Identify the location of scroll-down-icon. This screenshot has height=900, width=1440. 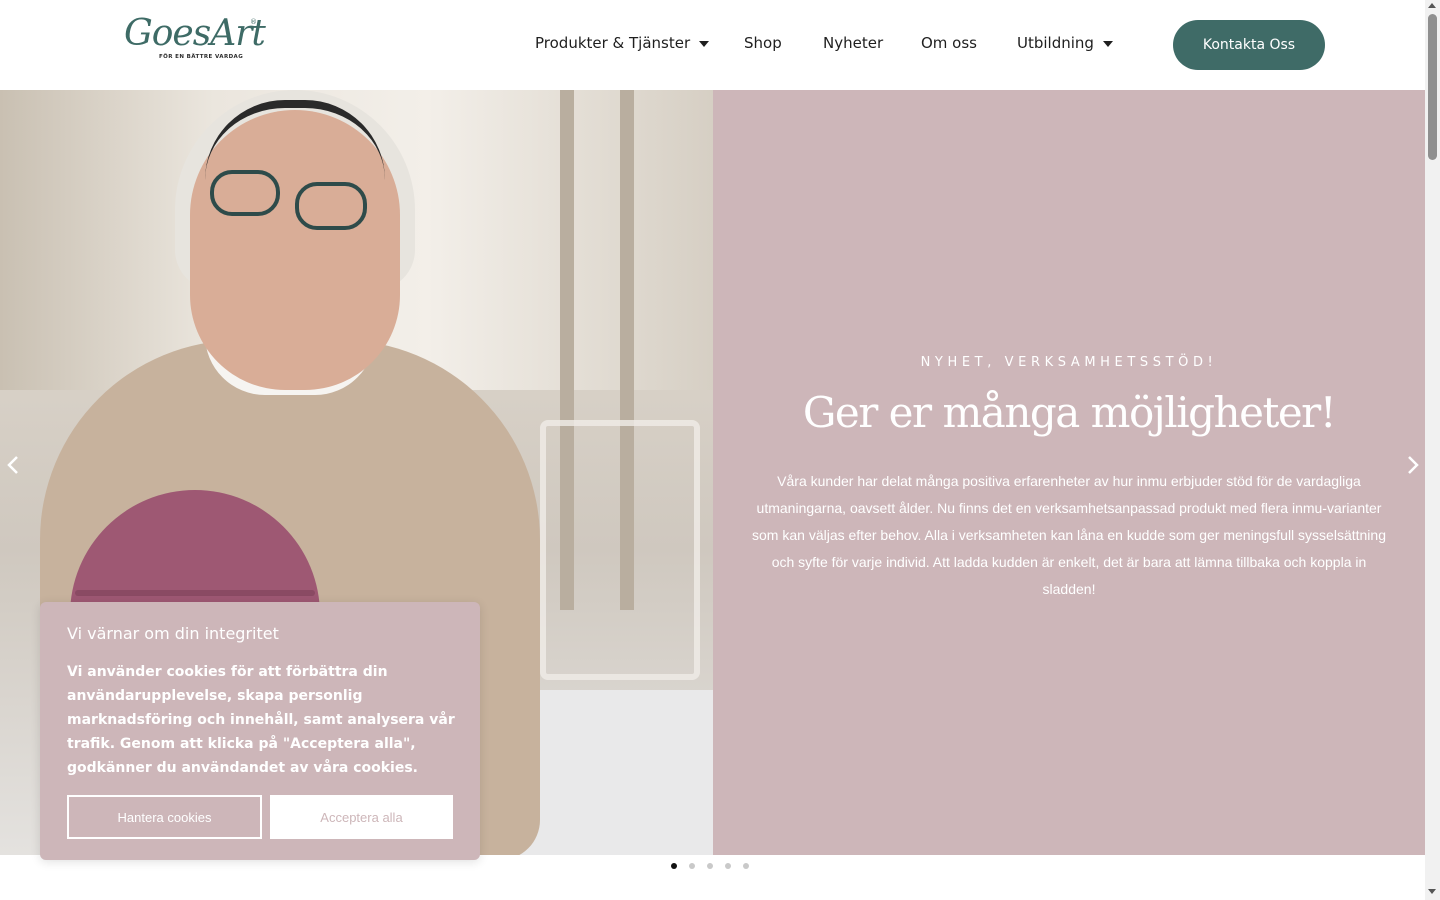
(1432, 891).